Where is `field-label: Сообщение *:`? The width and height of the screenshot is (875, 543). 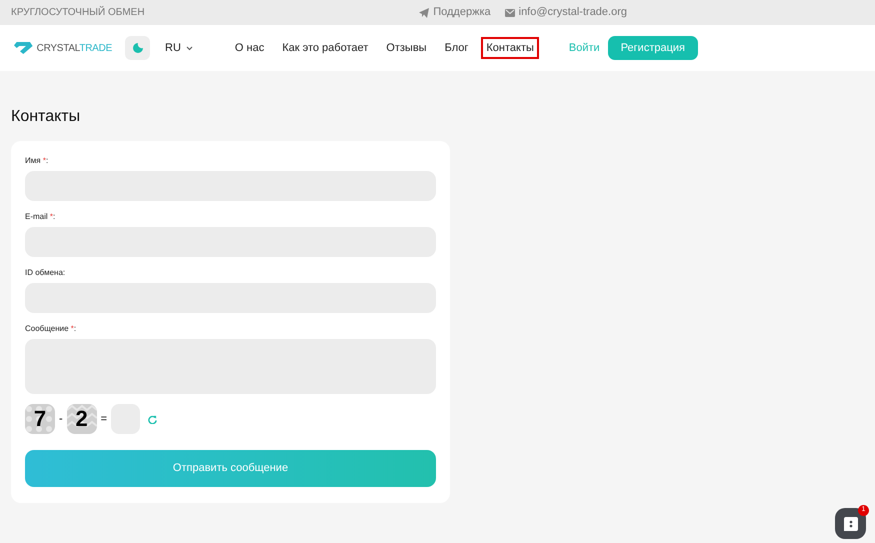
field-label: Сообщение *: is located at coordinates (51, 328).